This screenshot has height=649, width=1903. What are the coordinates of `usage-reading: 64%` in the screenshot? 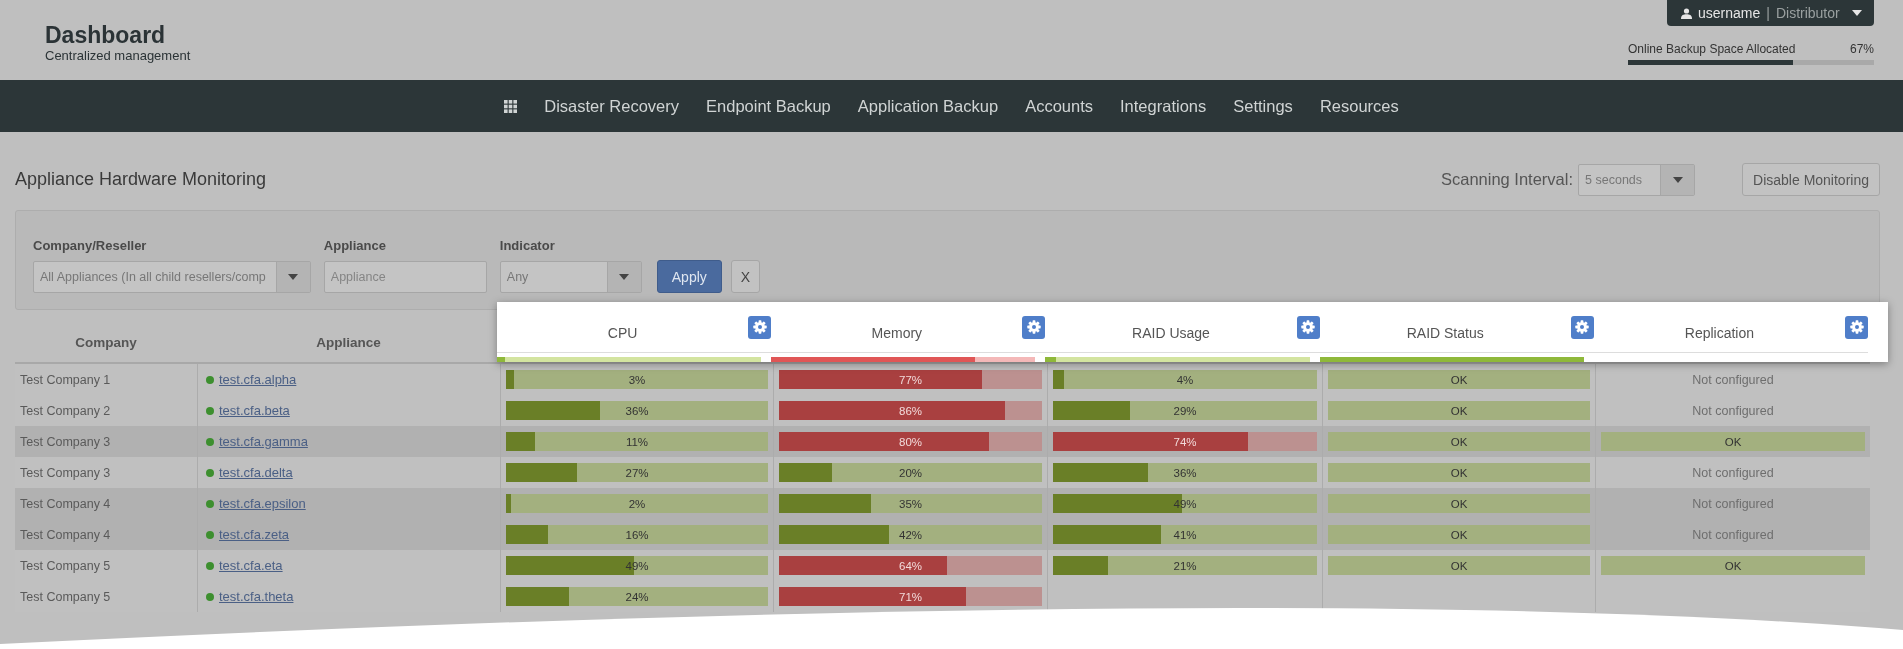 It's located at (910, 566).